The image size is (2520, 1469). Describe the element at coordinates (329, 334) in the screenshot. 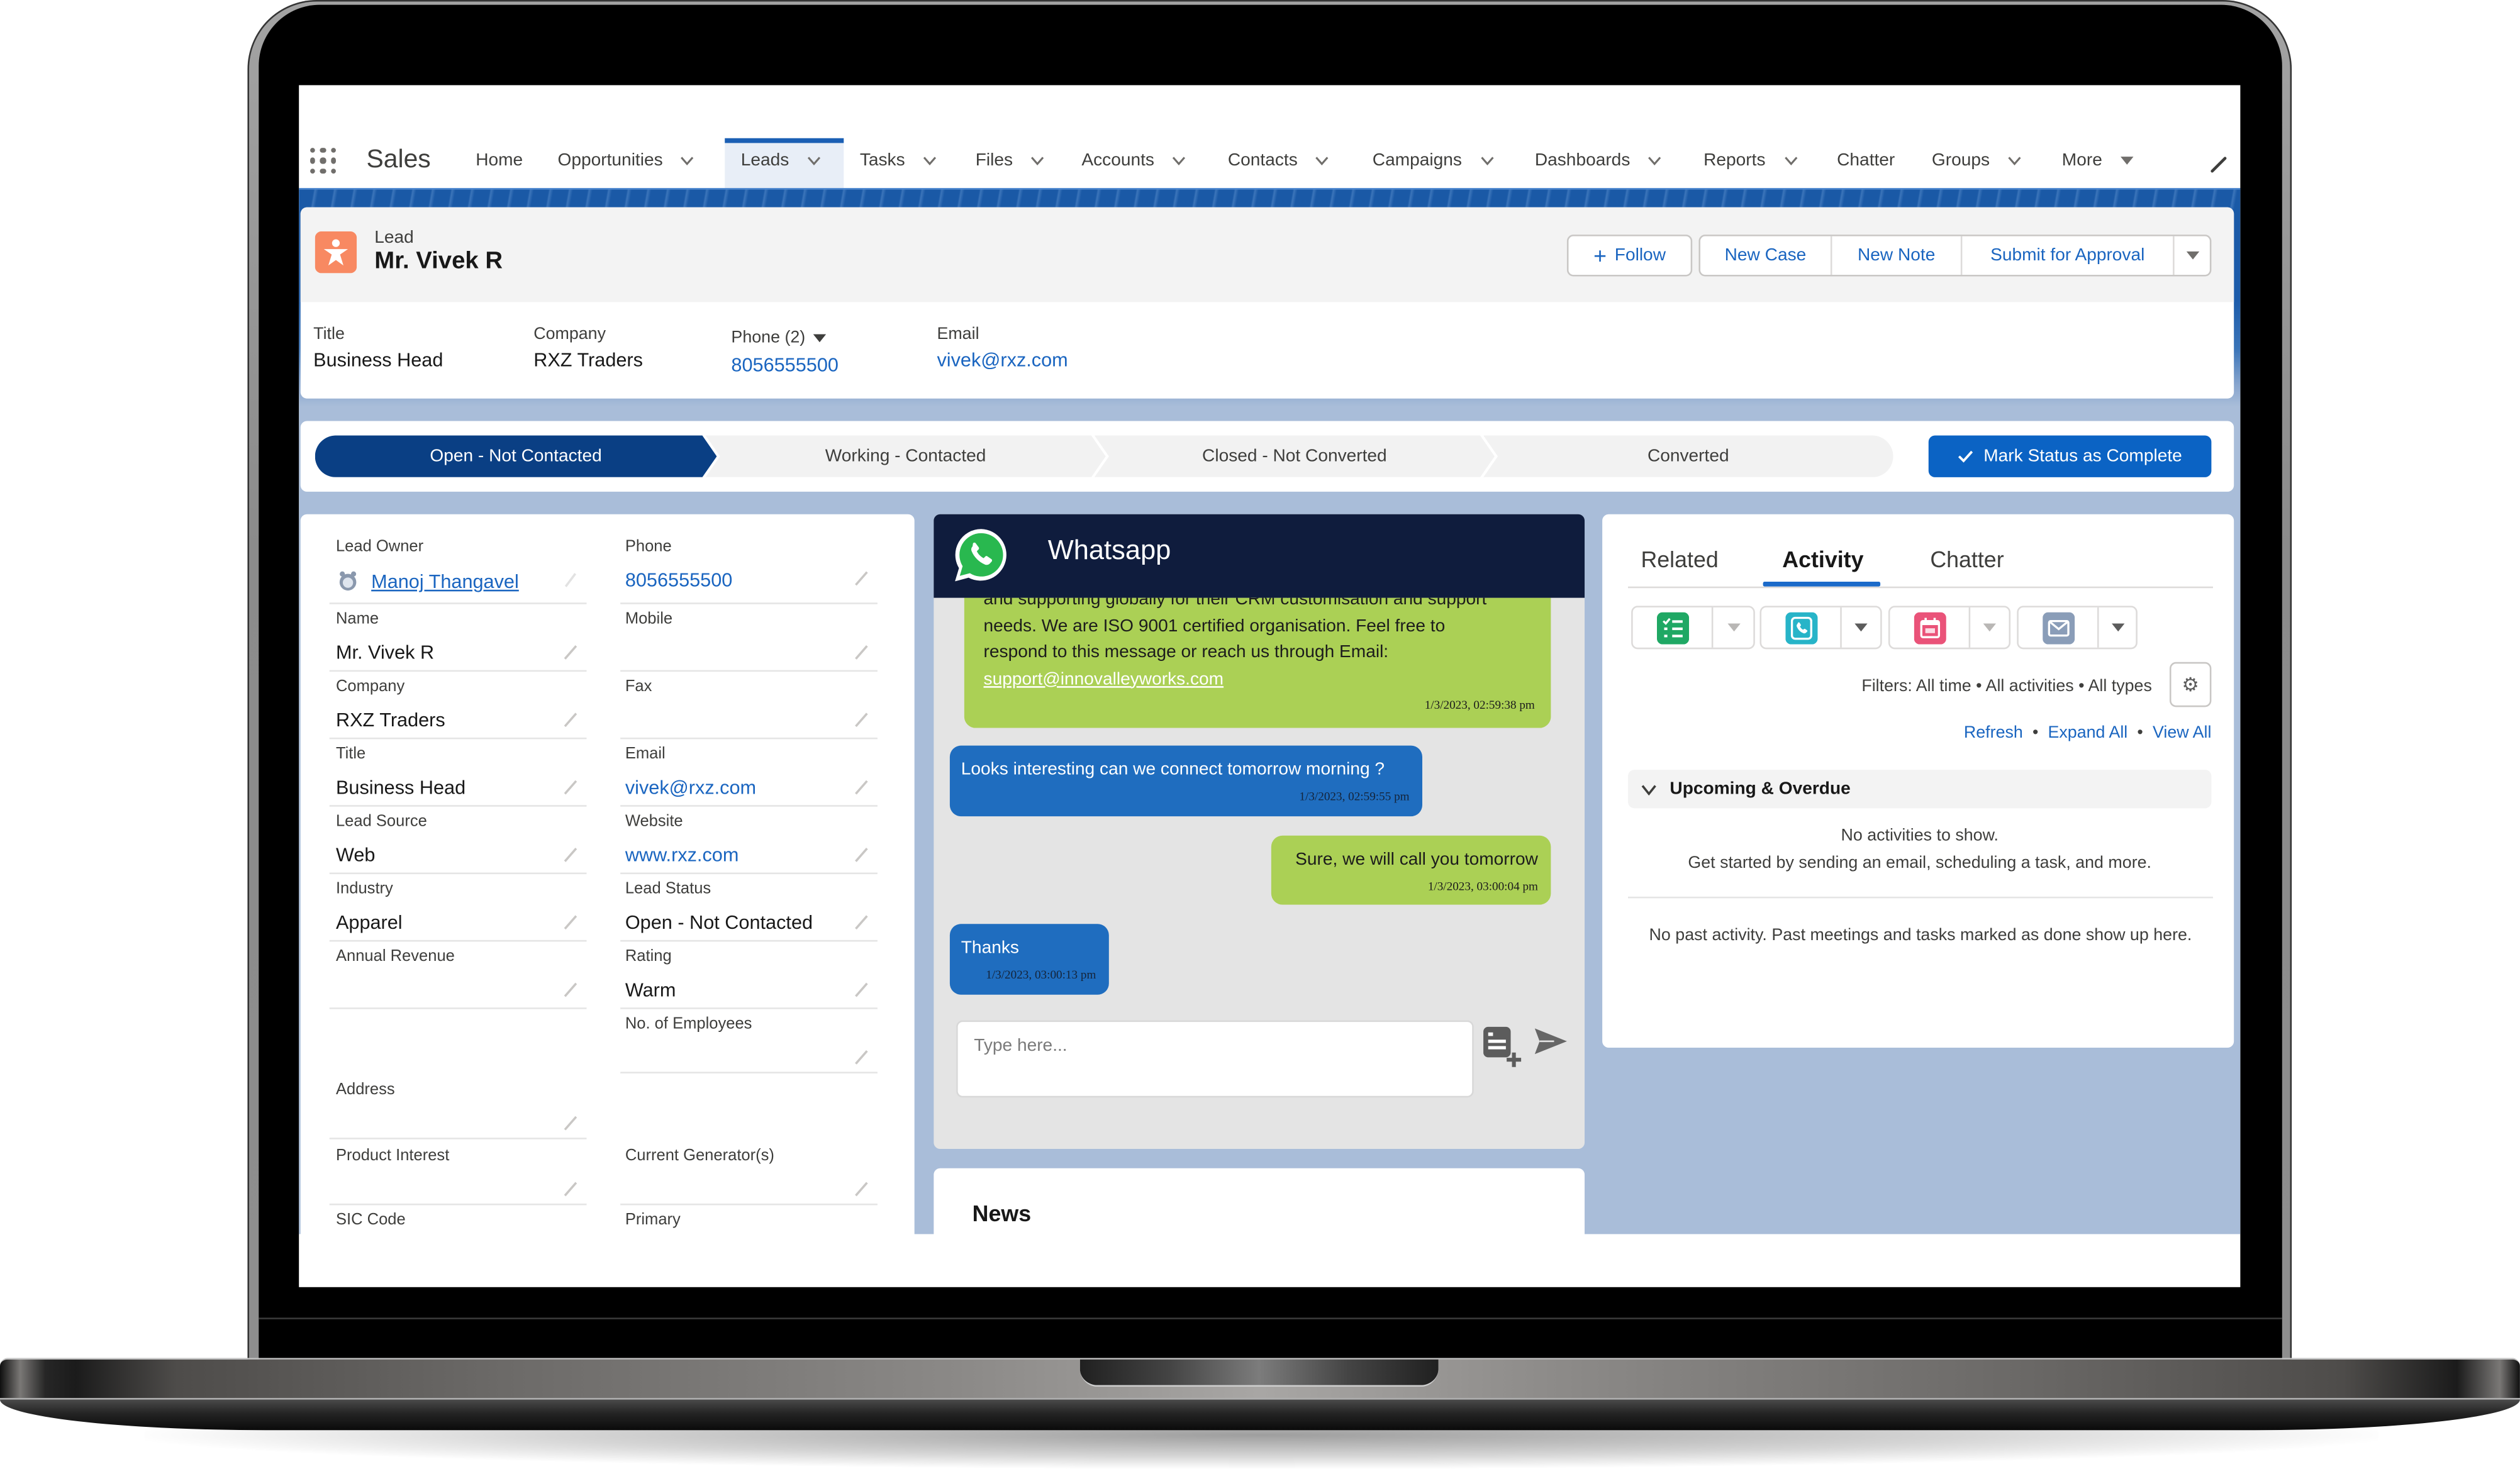

I see `highlight-title-label: Title` at that location.